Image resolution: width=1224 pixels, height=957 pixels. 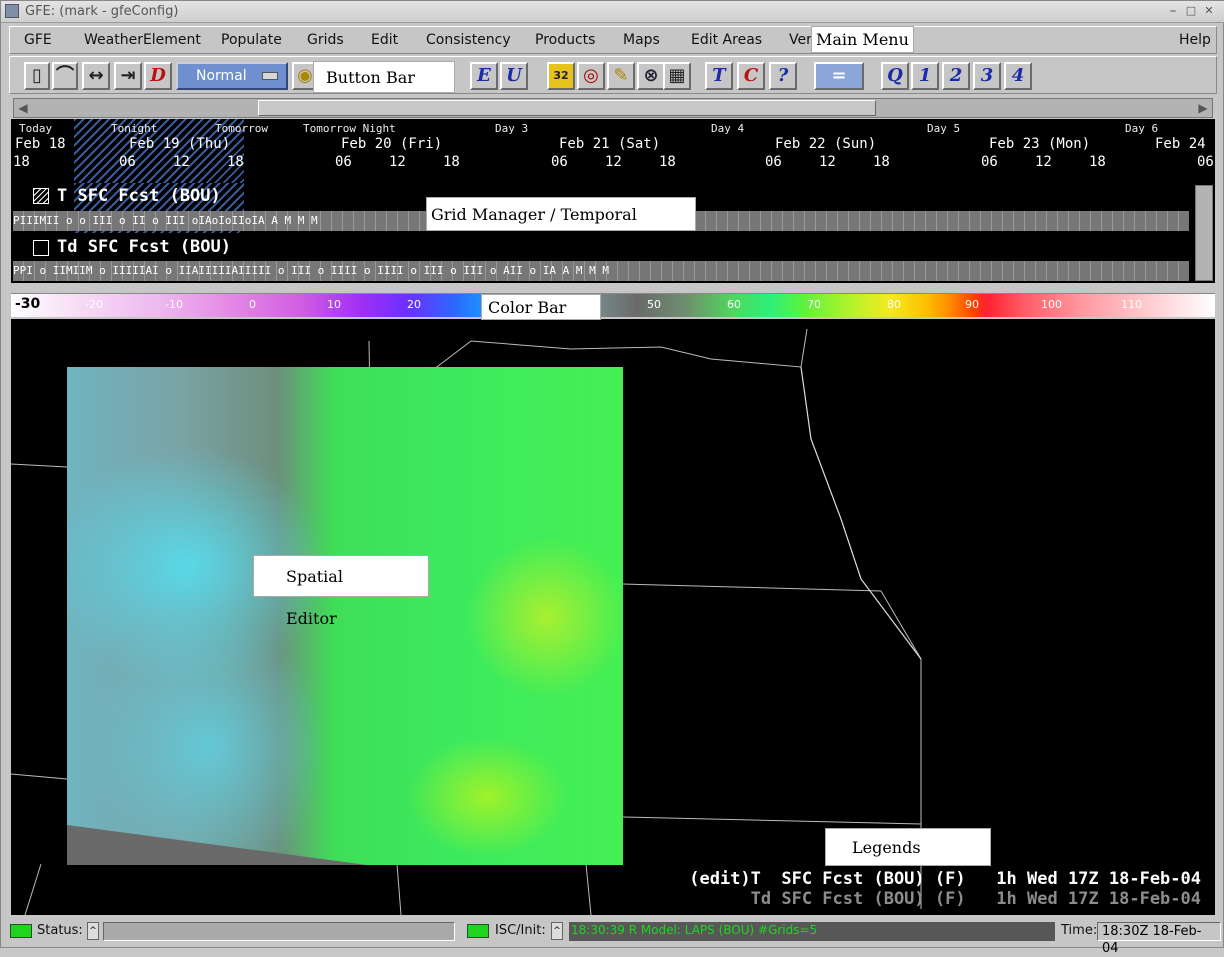 What do you see at coordinates (484, 76) in the screenshot?
I see `e-button: E` at bounding box center [484, 76].